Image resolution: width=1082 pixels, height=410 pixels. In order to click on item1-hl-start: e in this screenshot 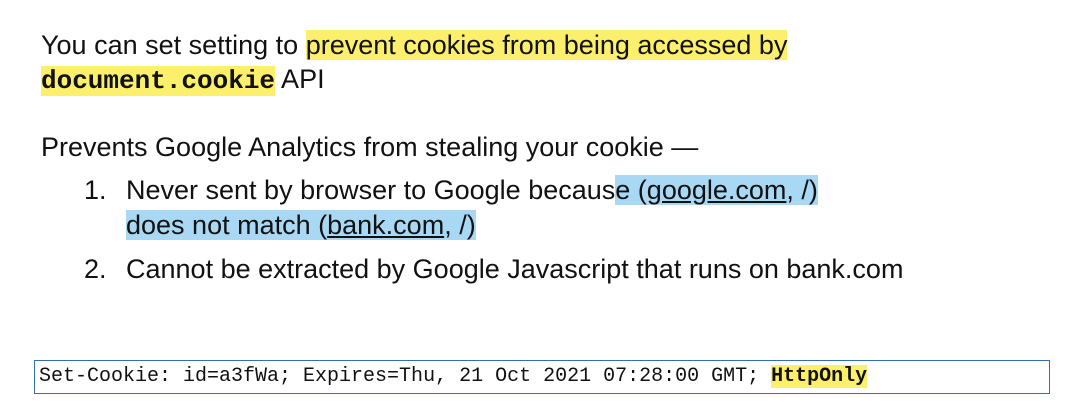, I will do `click(626, 190)`.